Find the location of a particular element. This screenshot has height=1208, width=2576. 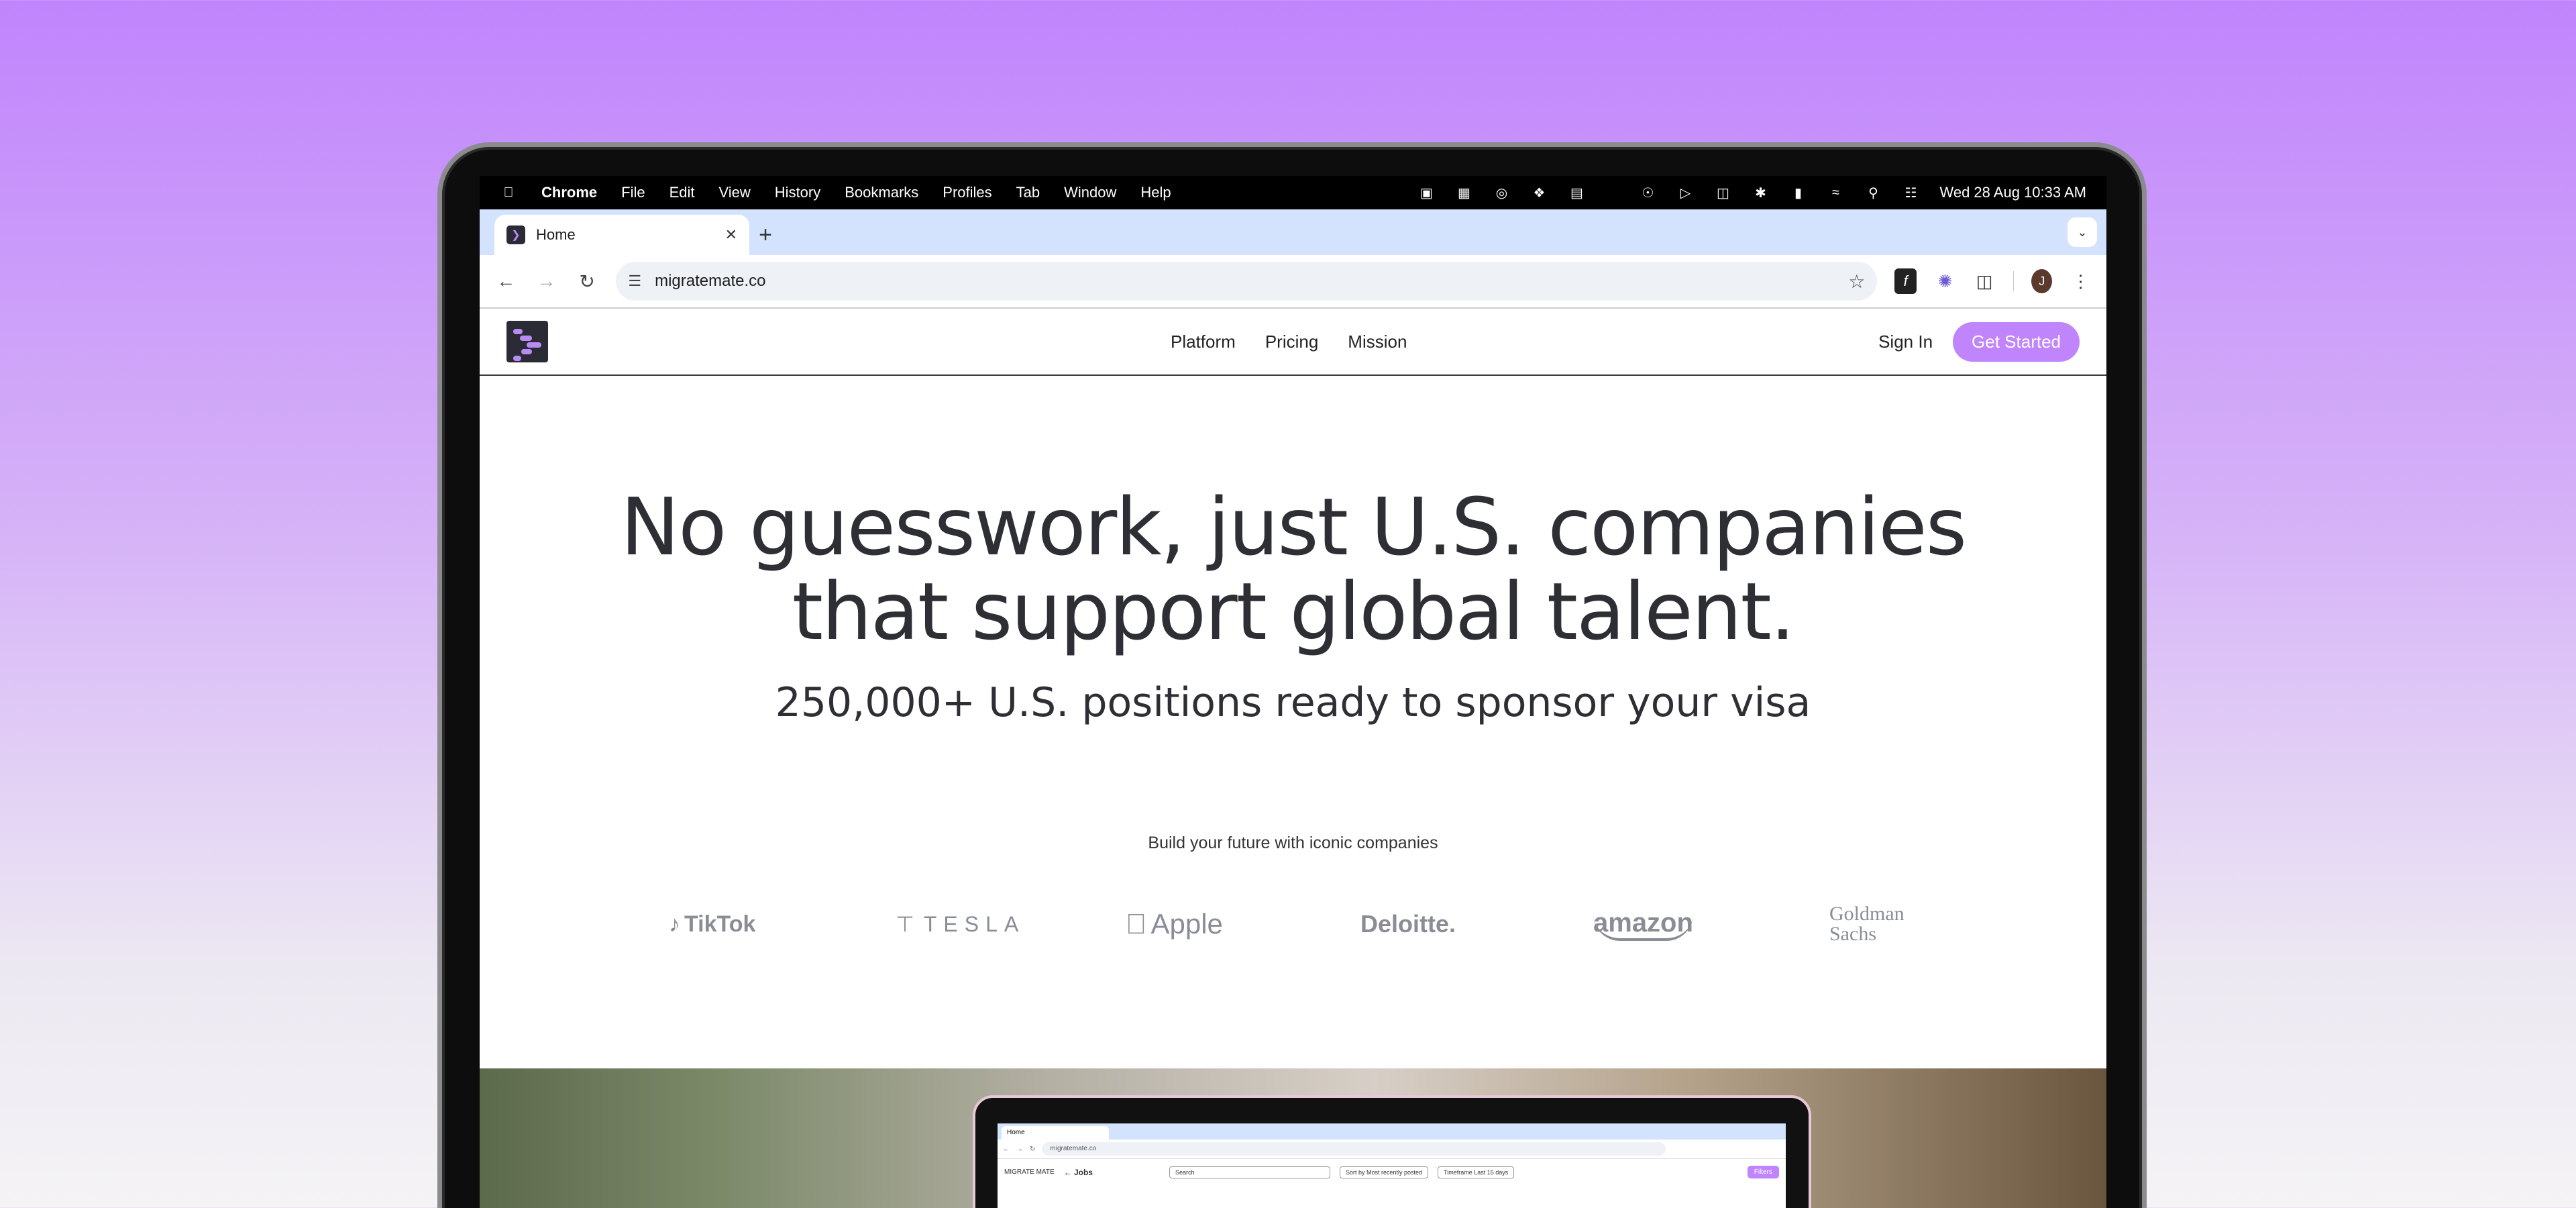

menu-datetime: Wed 28 Aug 10:33 AM is located at coordinates (2012, 192).